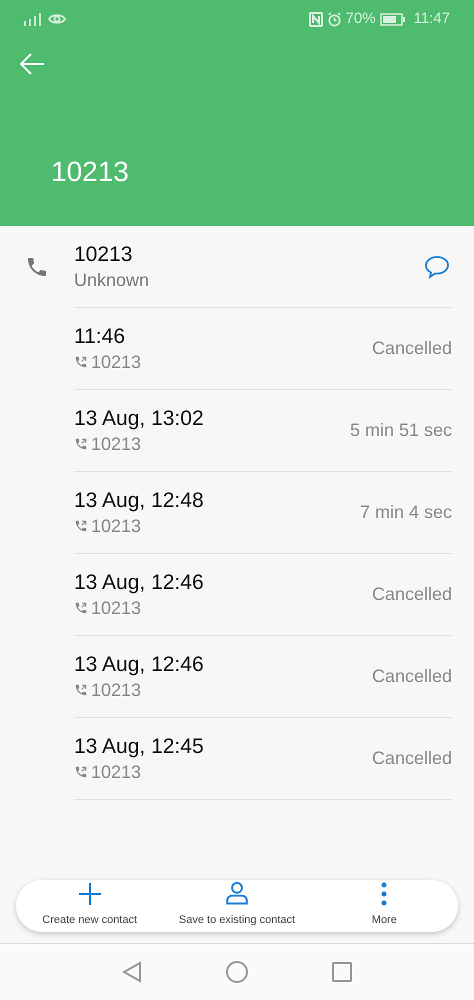 This screenshot has height=1000, width=474. I want to click on action-button: More, so click(384, 906).